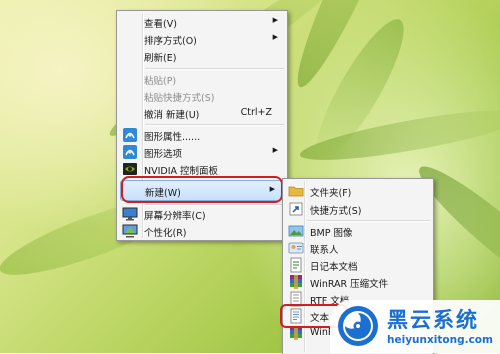 The width and height of the screenshot is (500, 354). What do you see at coordinates (336, 211) in the screenshot?
I see `menu-item-label: 快捷方式(S)` at bounding box center [336, 211].